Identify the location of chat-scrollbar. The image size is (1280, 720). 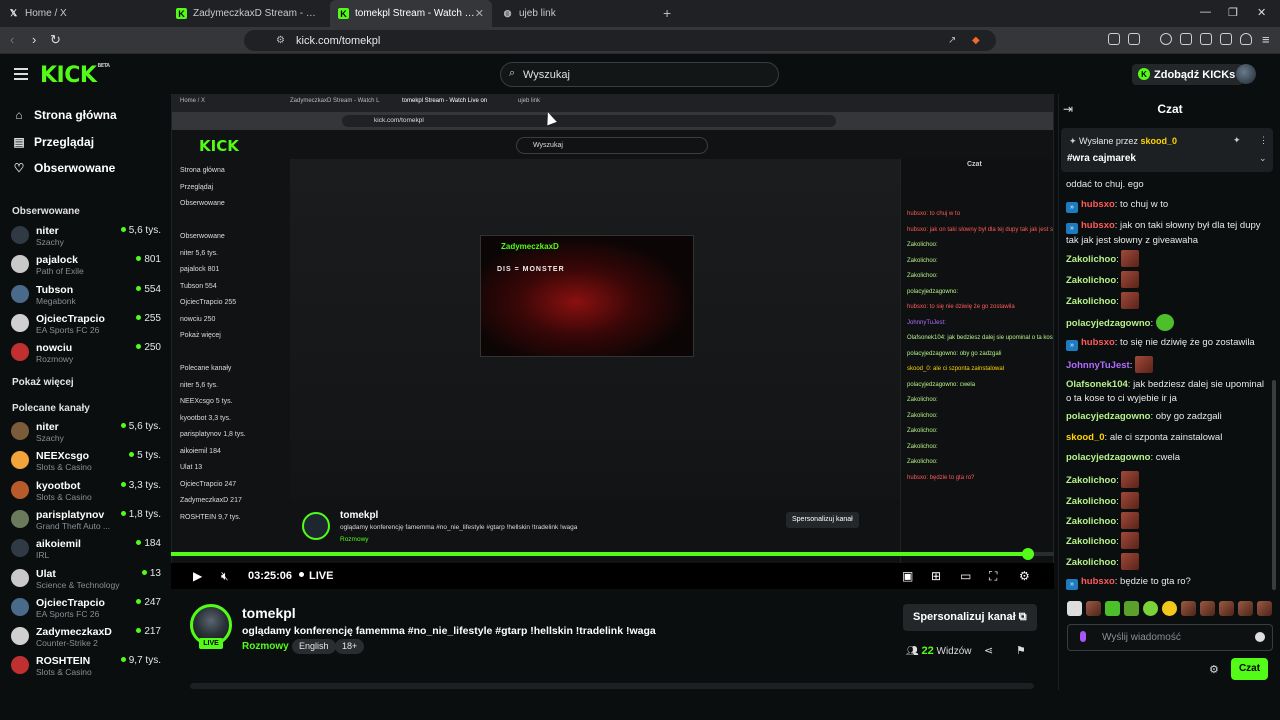
(1274, 485).